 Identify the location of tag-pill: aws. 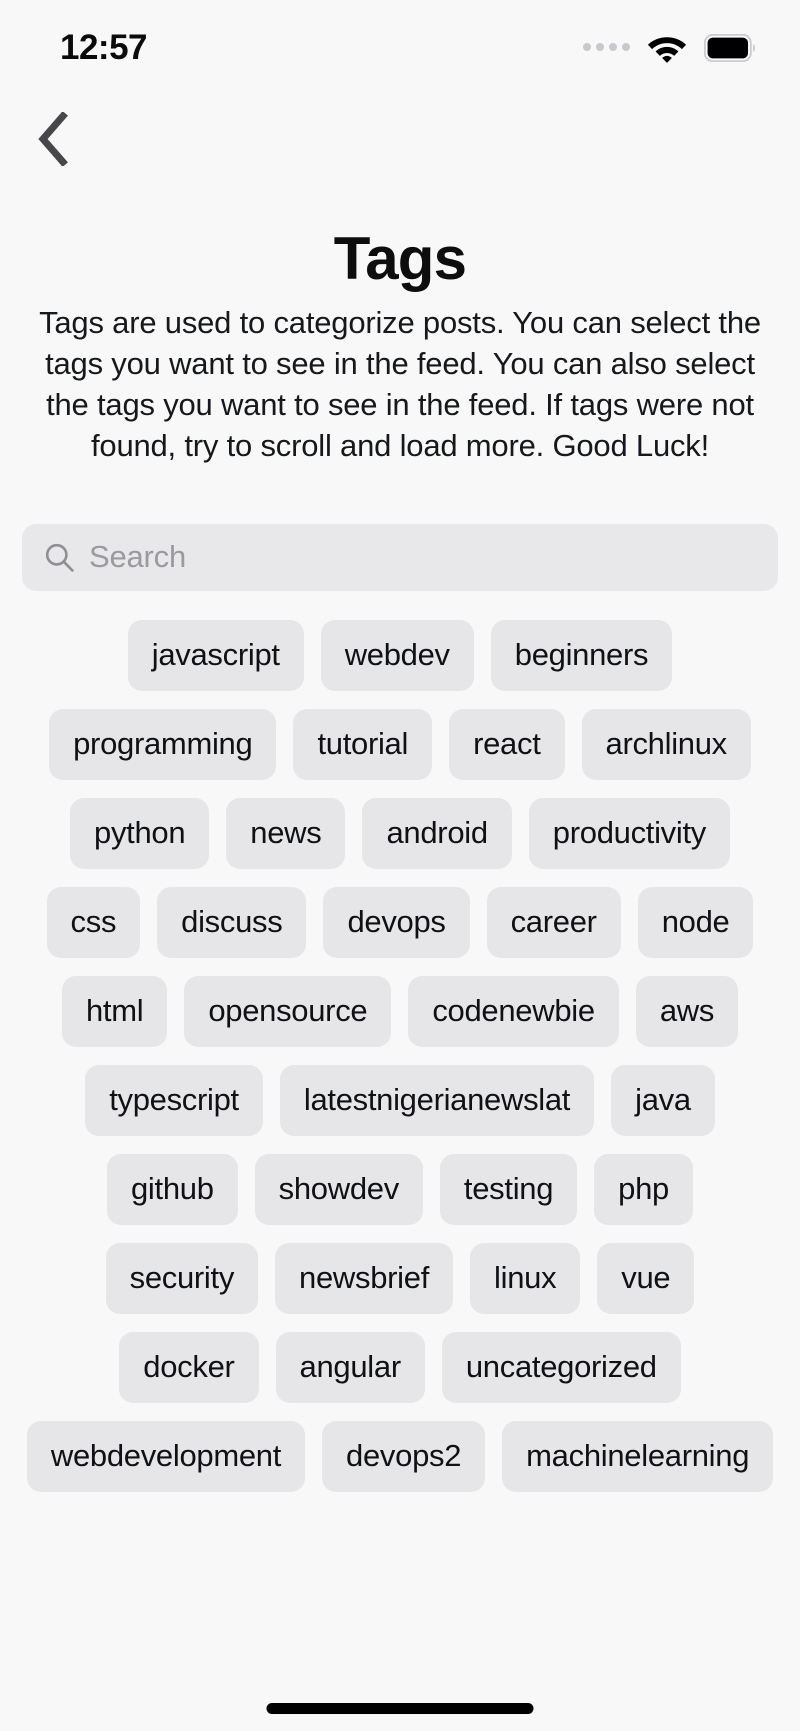
(687, 1011).